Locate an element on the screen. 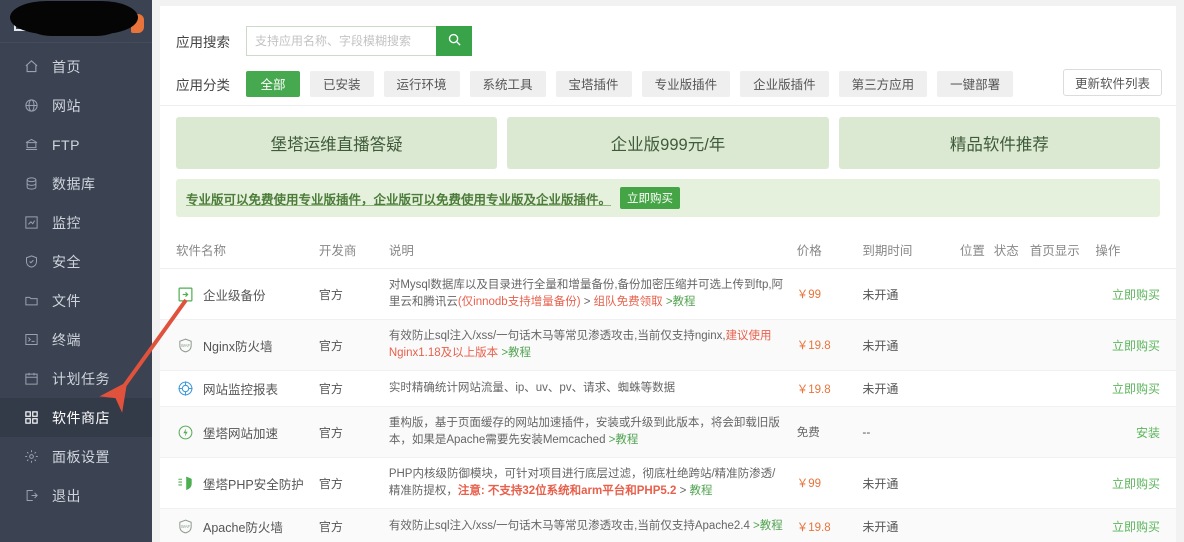 The image size is (1184, 542). grid-icon is located at coordinates (31, 417).